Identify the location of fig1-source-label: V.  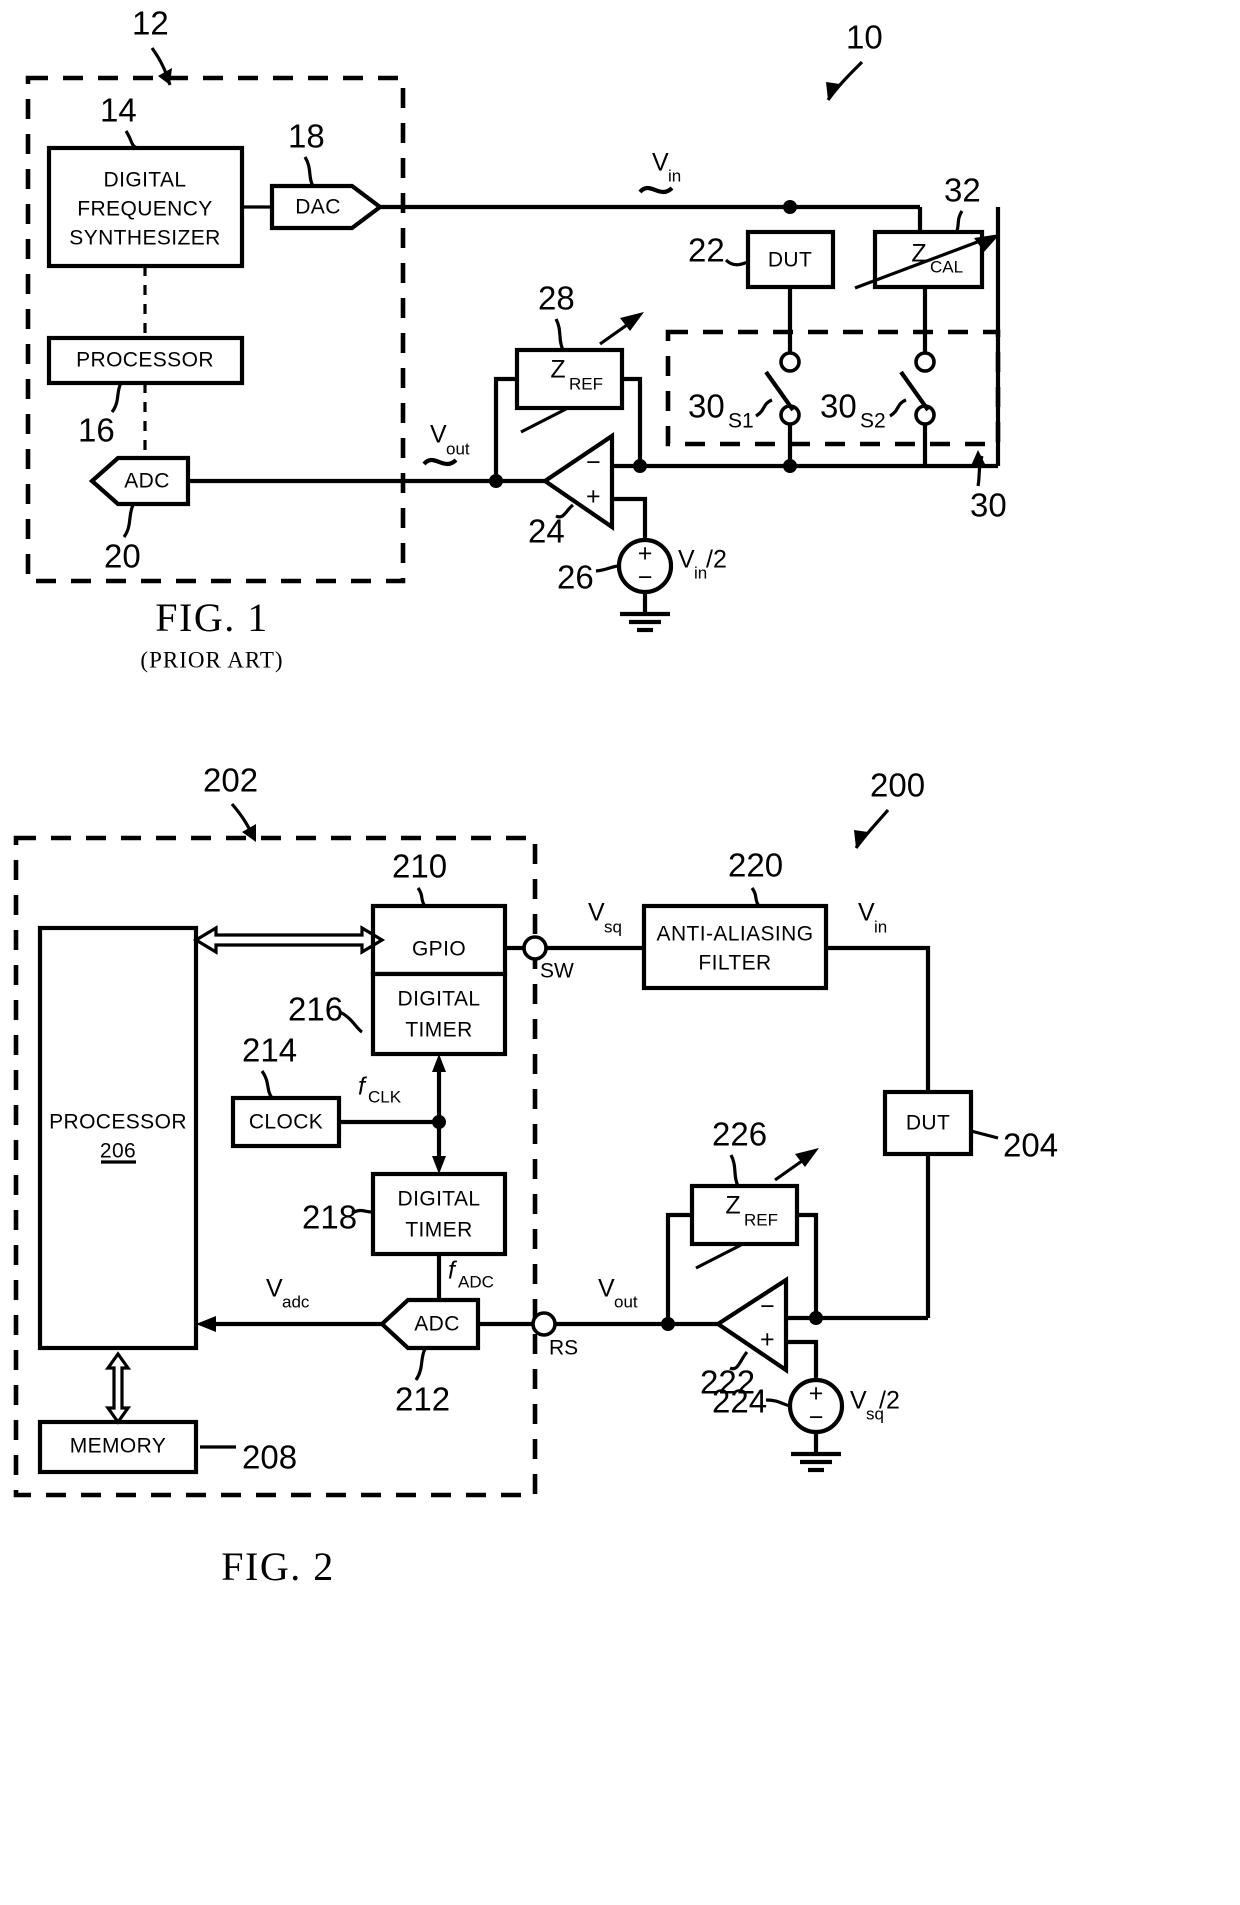
(686, 560).